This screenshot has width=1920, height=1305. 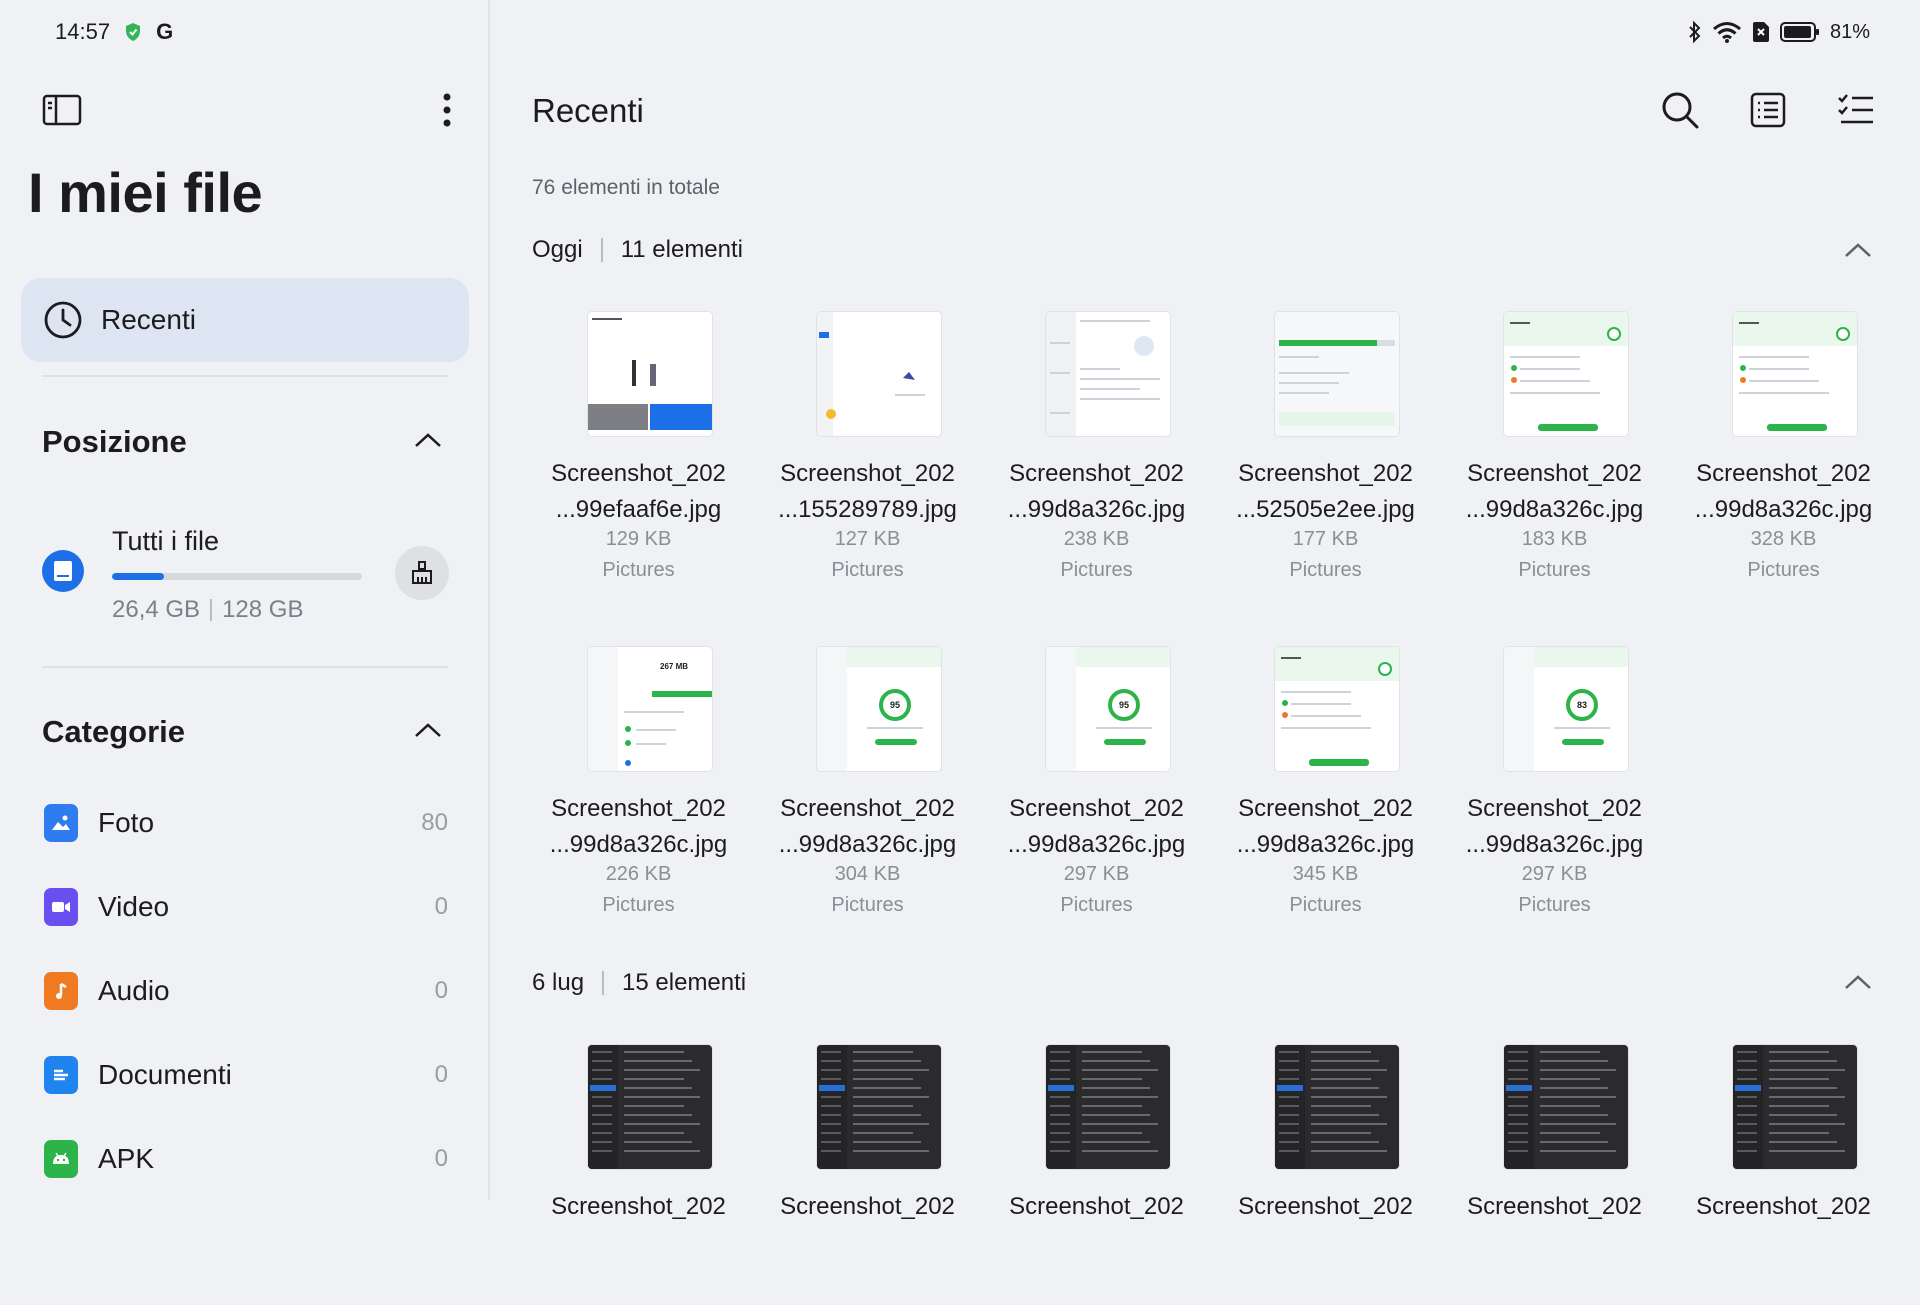 I want to click on no-sim-icon, so click(x=1761, y=32).